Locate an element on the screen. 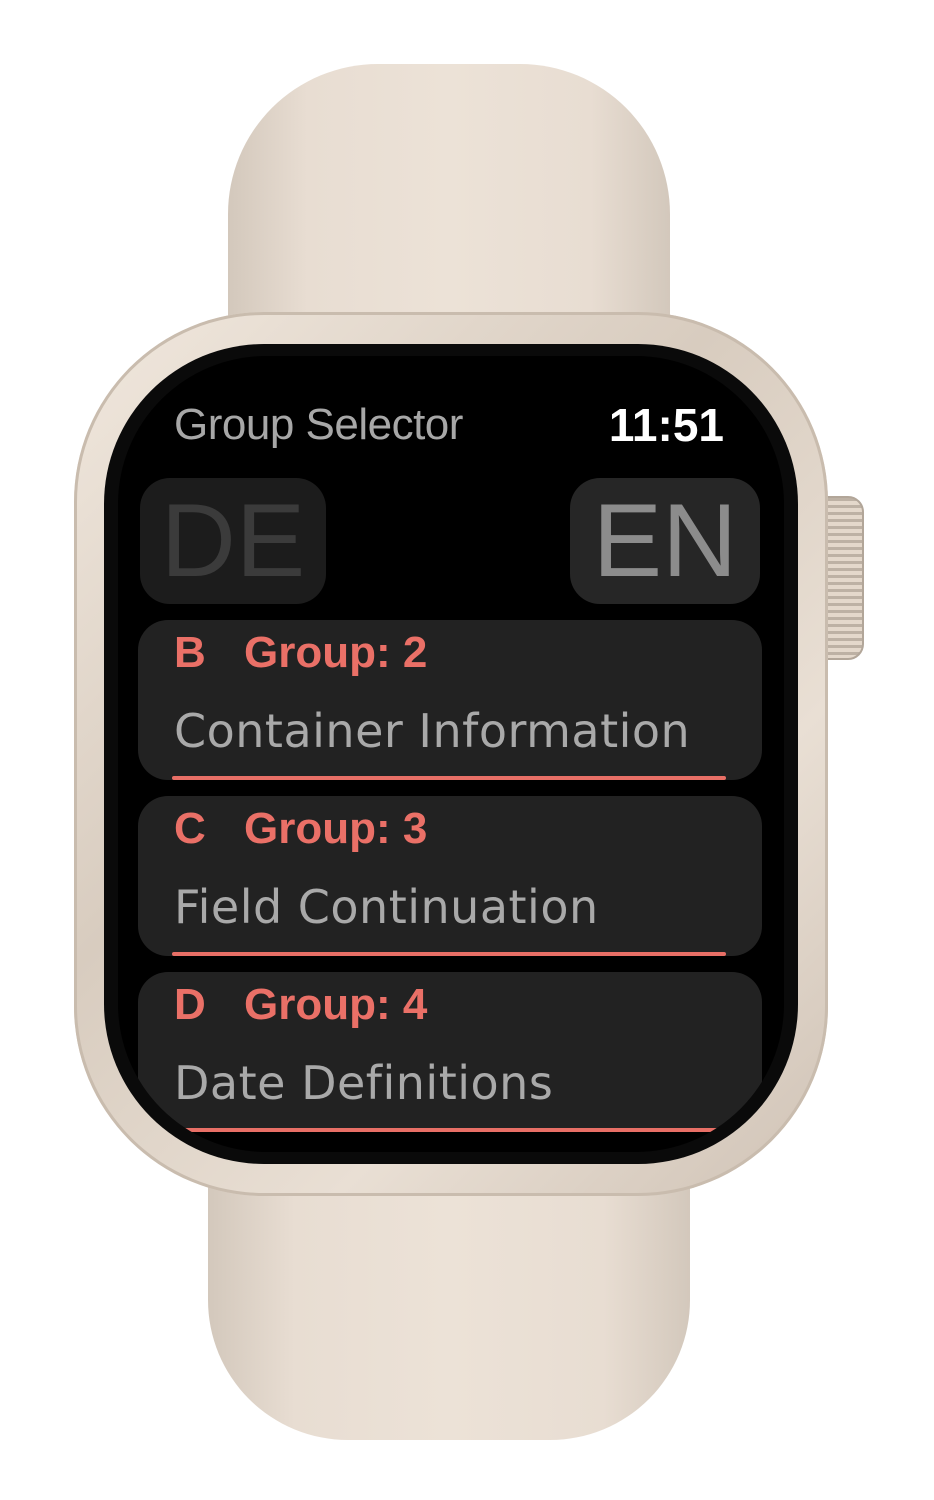  group-number-label: Group: 4 is located at coordinates (336, 1004).